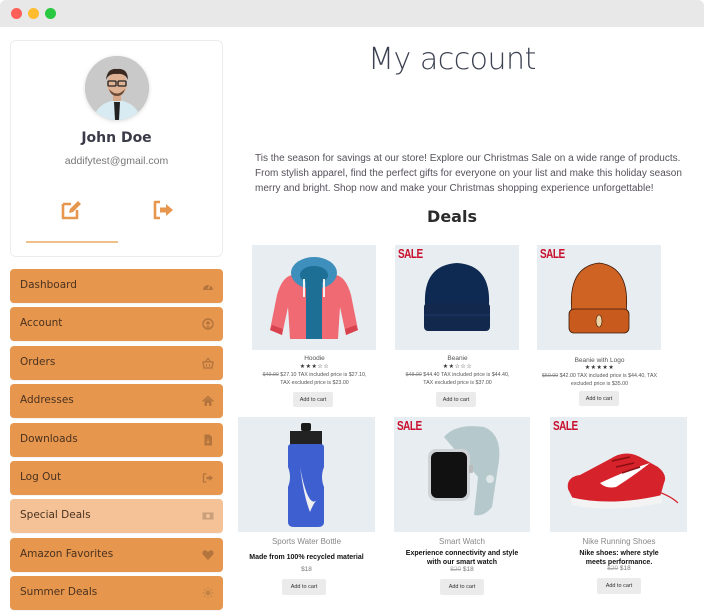 This screenshot has height=616, width=704. Describe the element at coordinates (16, 13) in the screenshot. I see `close-window-button` at that location.